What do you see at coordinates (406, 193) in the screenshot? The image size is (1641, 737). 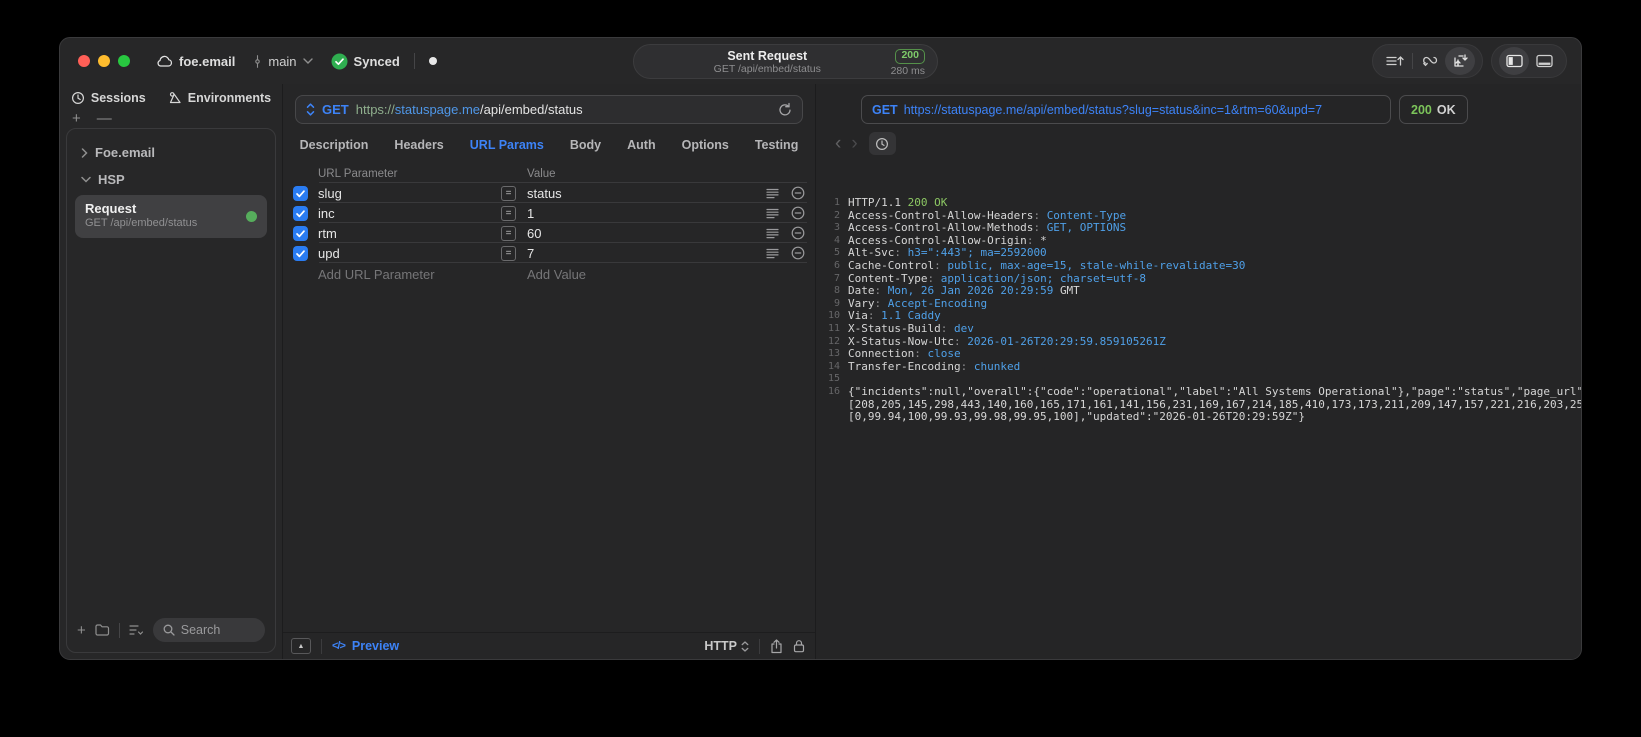 I see `param-name-field: slug` at bounding box center [406, 193].